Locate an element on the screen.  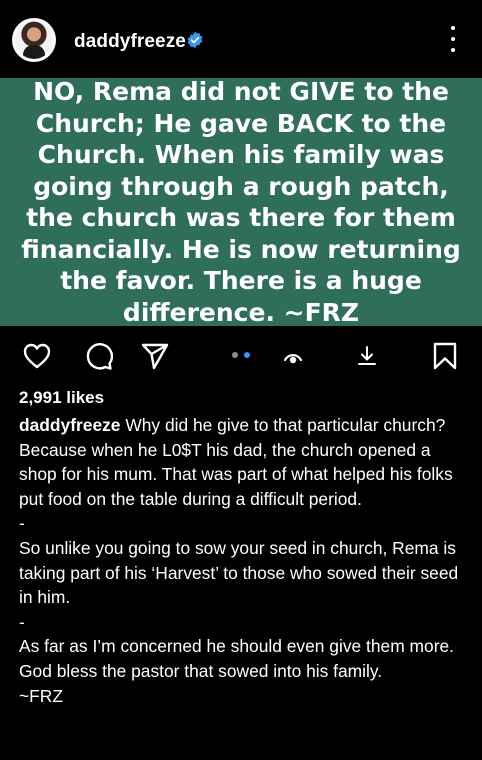
avatar is located at coordinates (34, 40).